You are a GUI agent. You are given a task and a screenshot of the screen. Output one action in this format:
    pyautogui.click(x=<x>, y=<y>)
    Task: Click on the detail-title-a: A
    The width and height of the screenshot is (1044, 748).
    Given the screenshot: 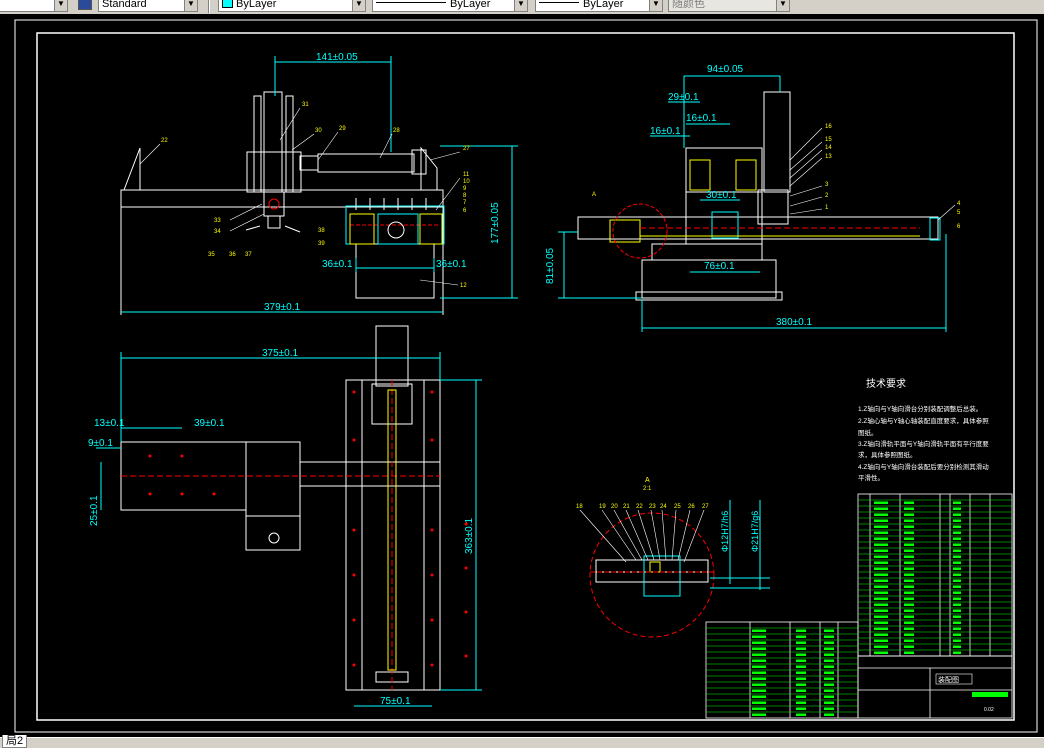 What is the action you would take?
    pyautogui.click(x=647, y=480)
    